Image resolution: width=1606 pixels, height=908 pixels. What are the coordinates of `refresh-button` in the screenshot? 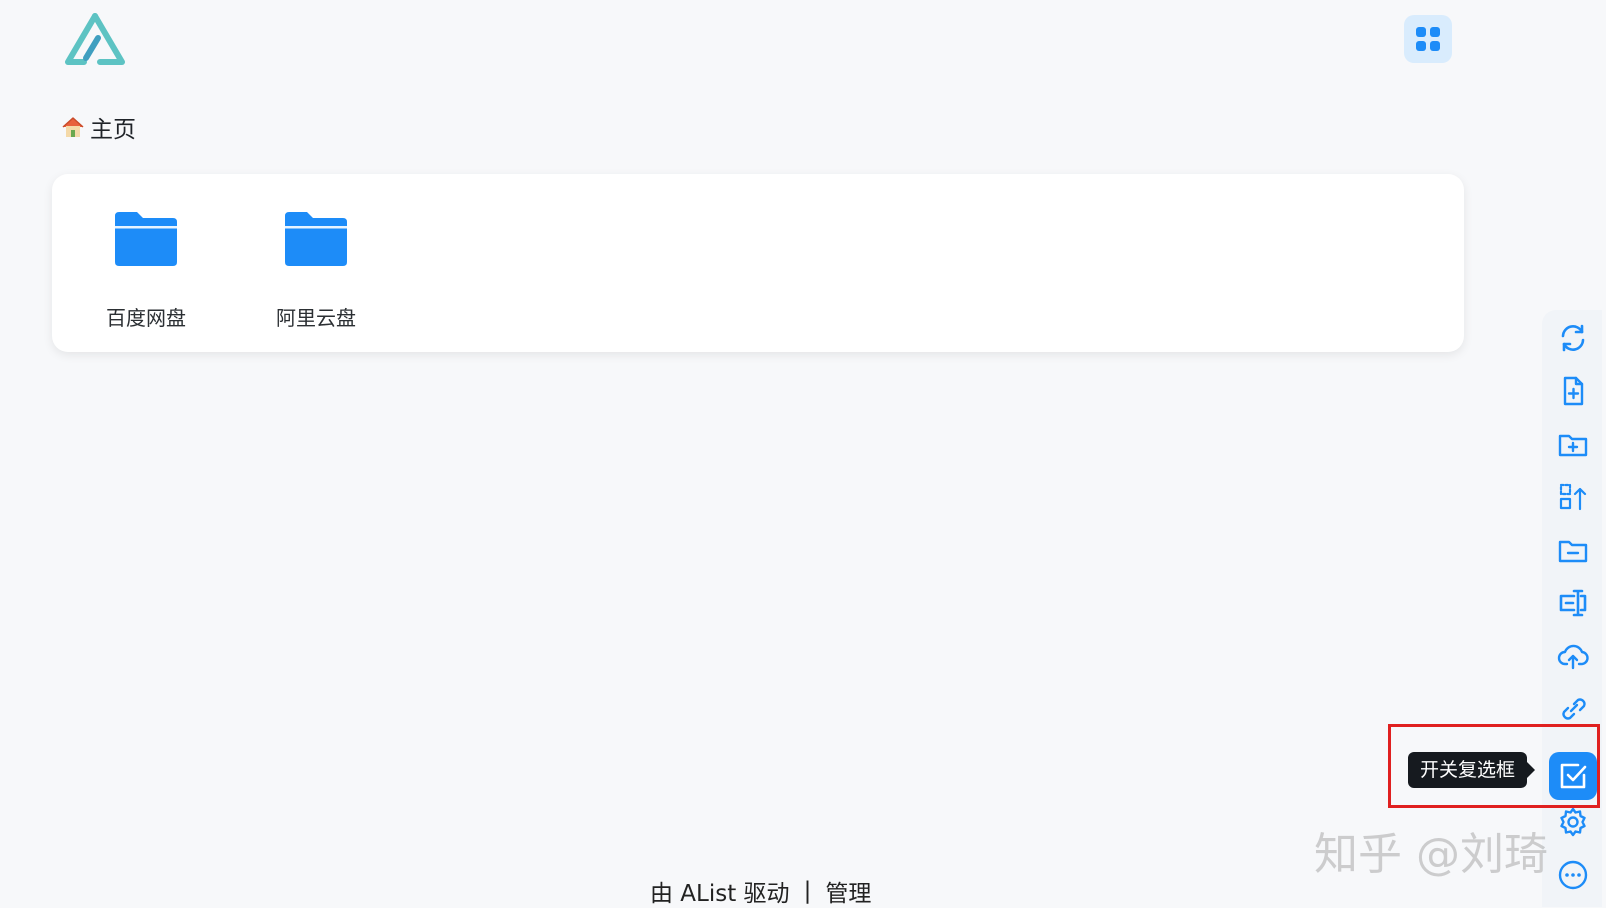 It's located at (1573, 338).